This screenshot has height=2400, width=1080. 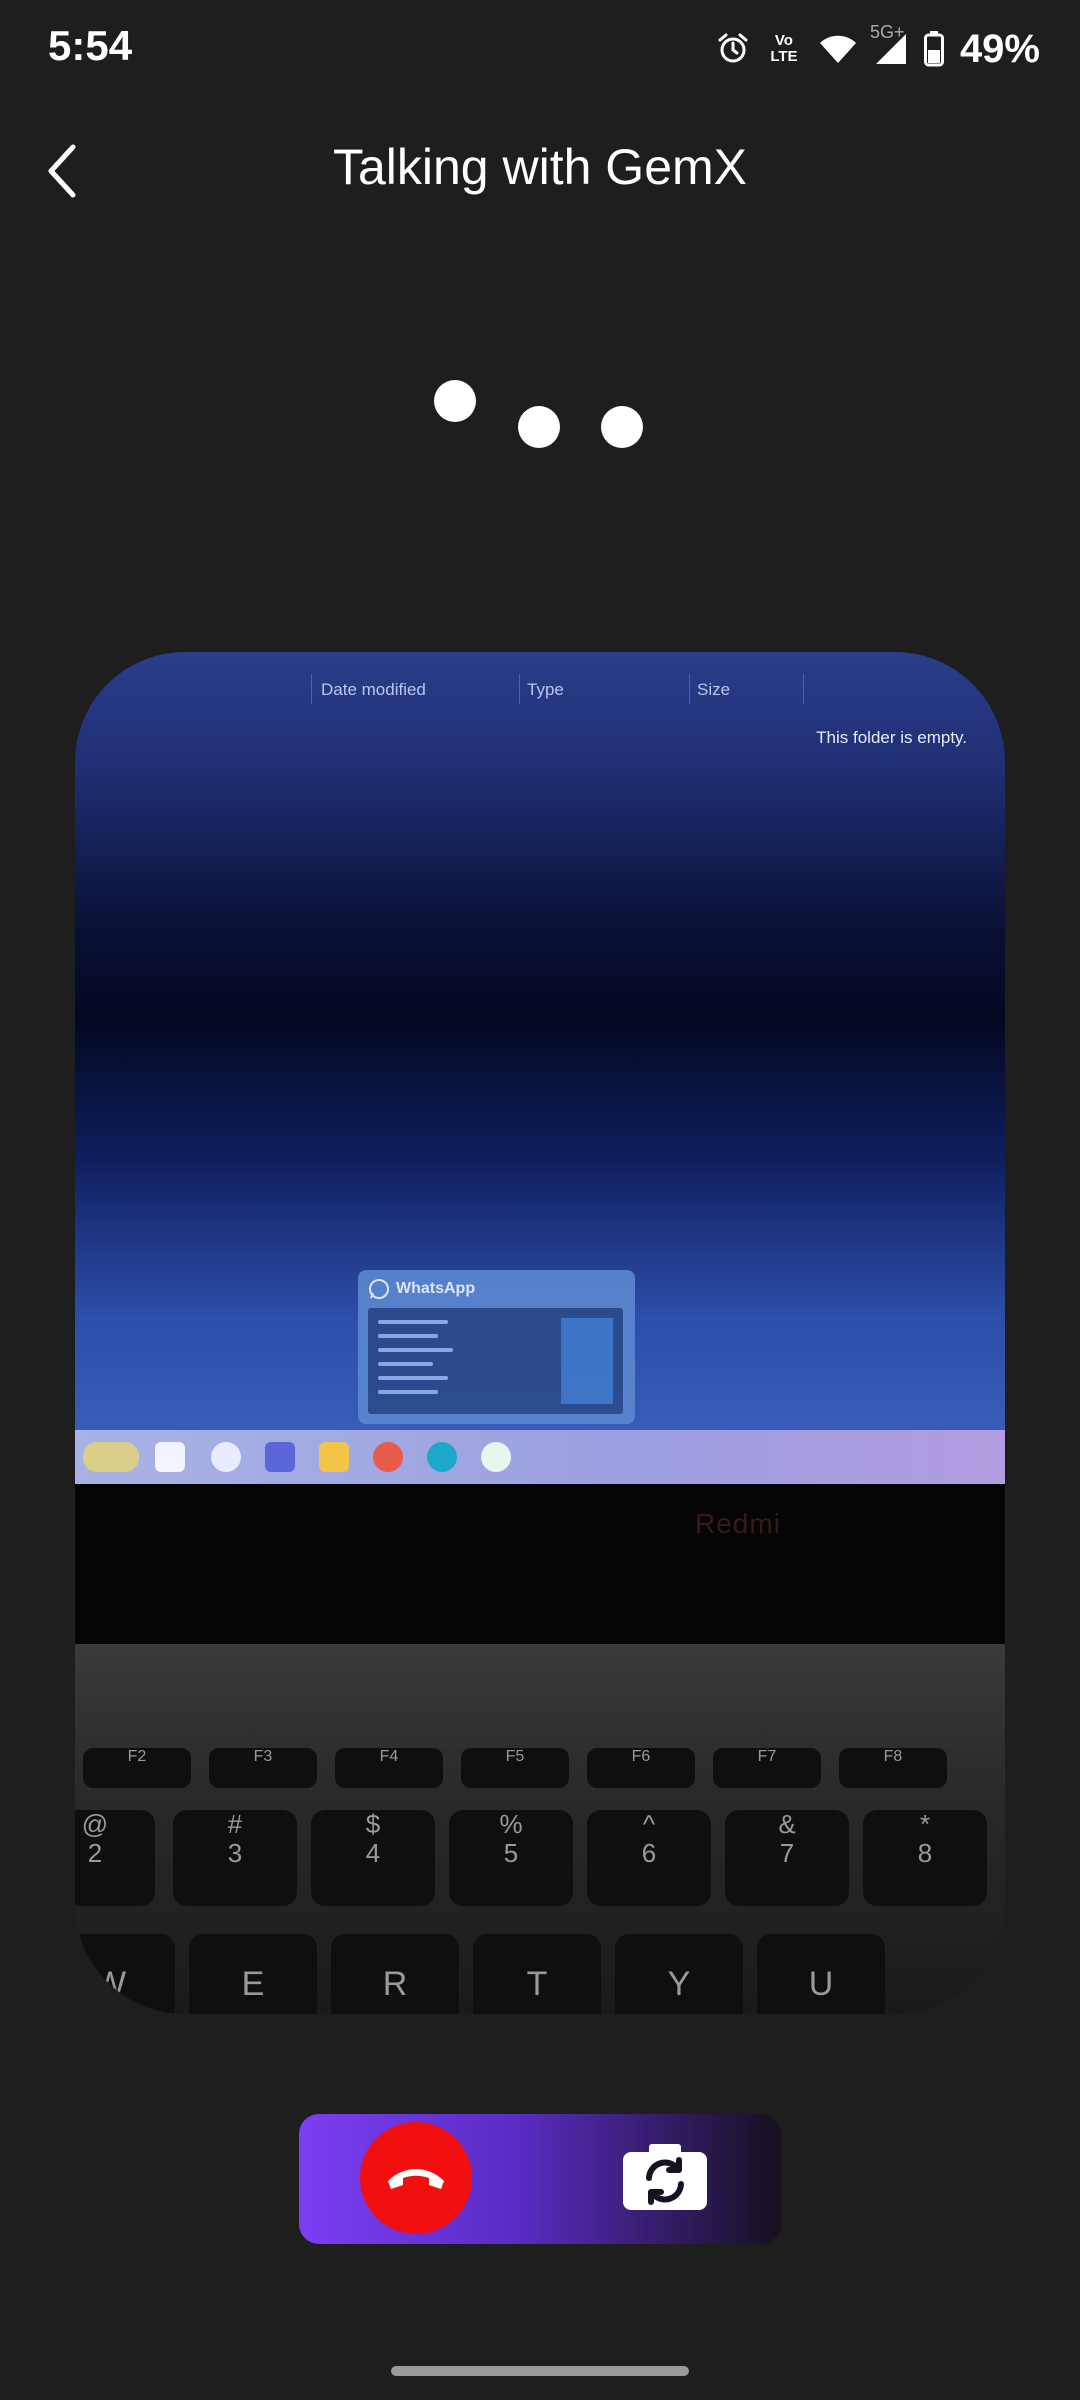 I want to click on home-indicator, so click(x=540, y=2371).